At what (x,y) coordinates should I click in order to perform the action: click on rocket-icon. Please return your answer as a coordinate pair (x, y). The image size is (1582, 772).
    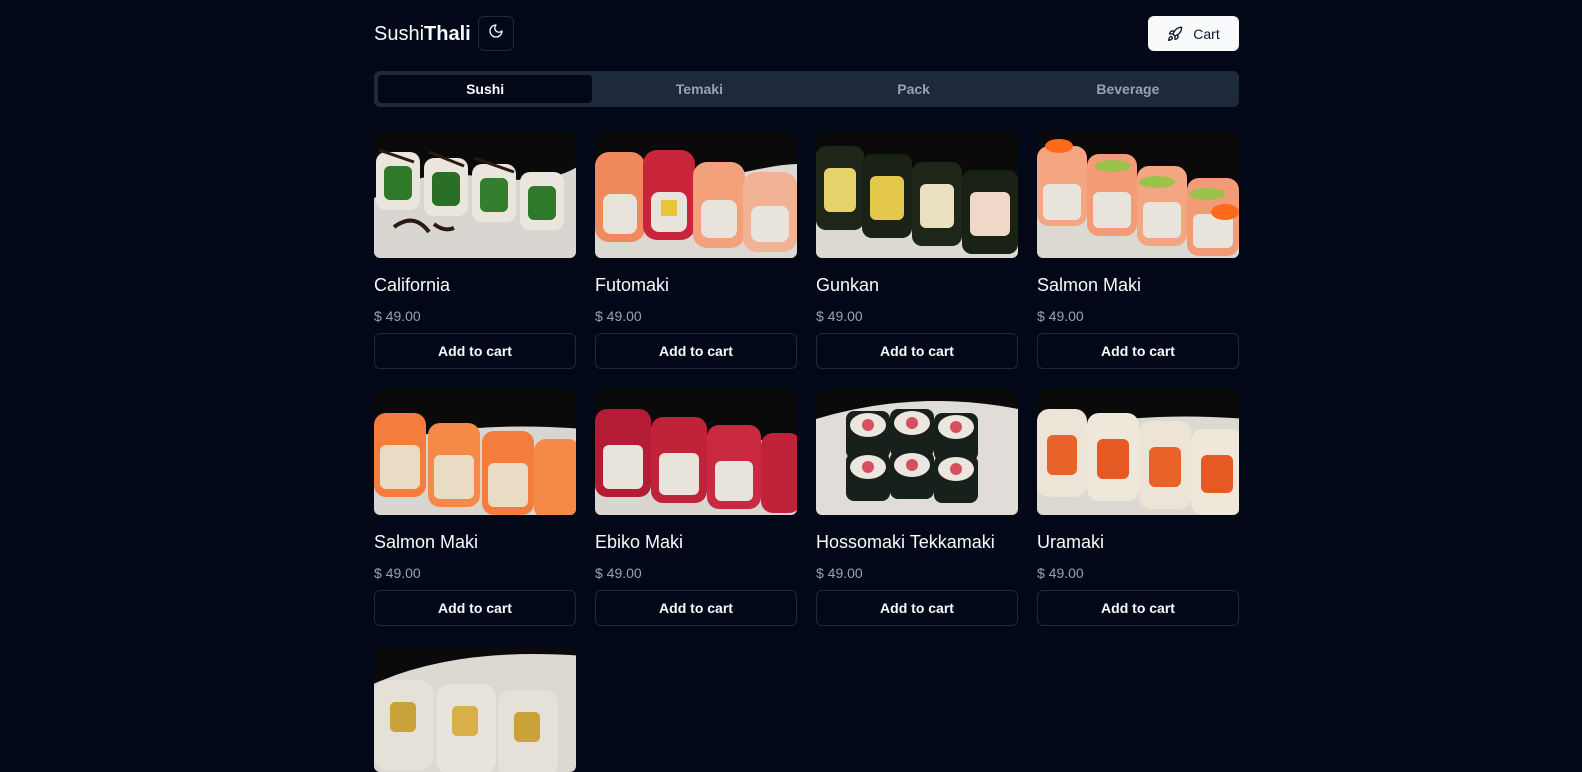
    Looking at the image, I should click on (1175, 34).